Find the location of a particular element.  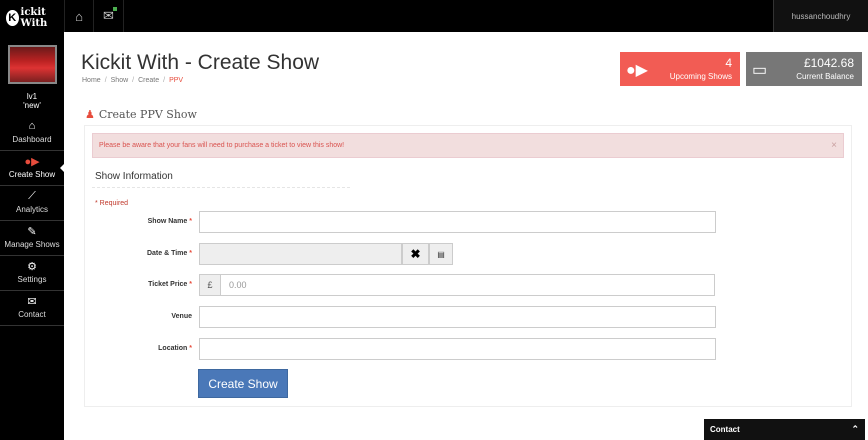

avatar is located at coordinates (32, 64).